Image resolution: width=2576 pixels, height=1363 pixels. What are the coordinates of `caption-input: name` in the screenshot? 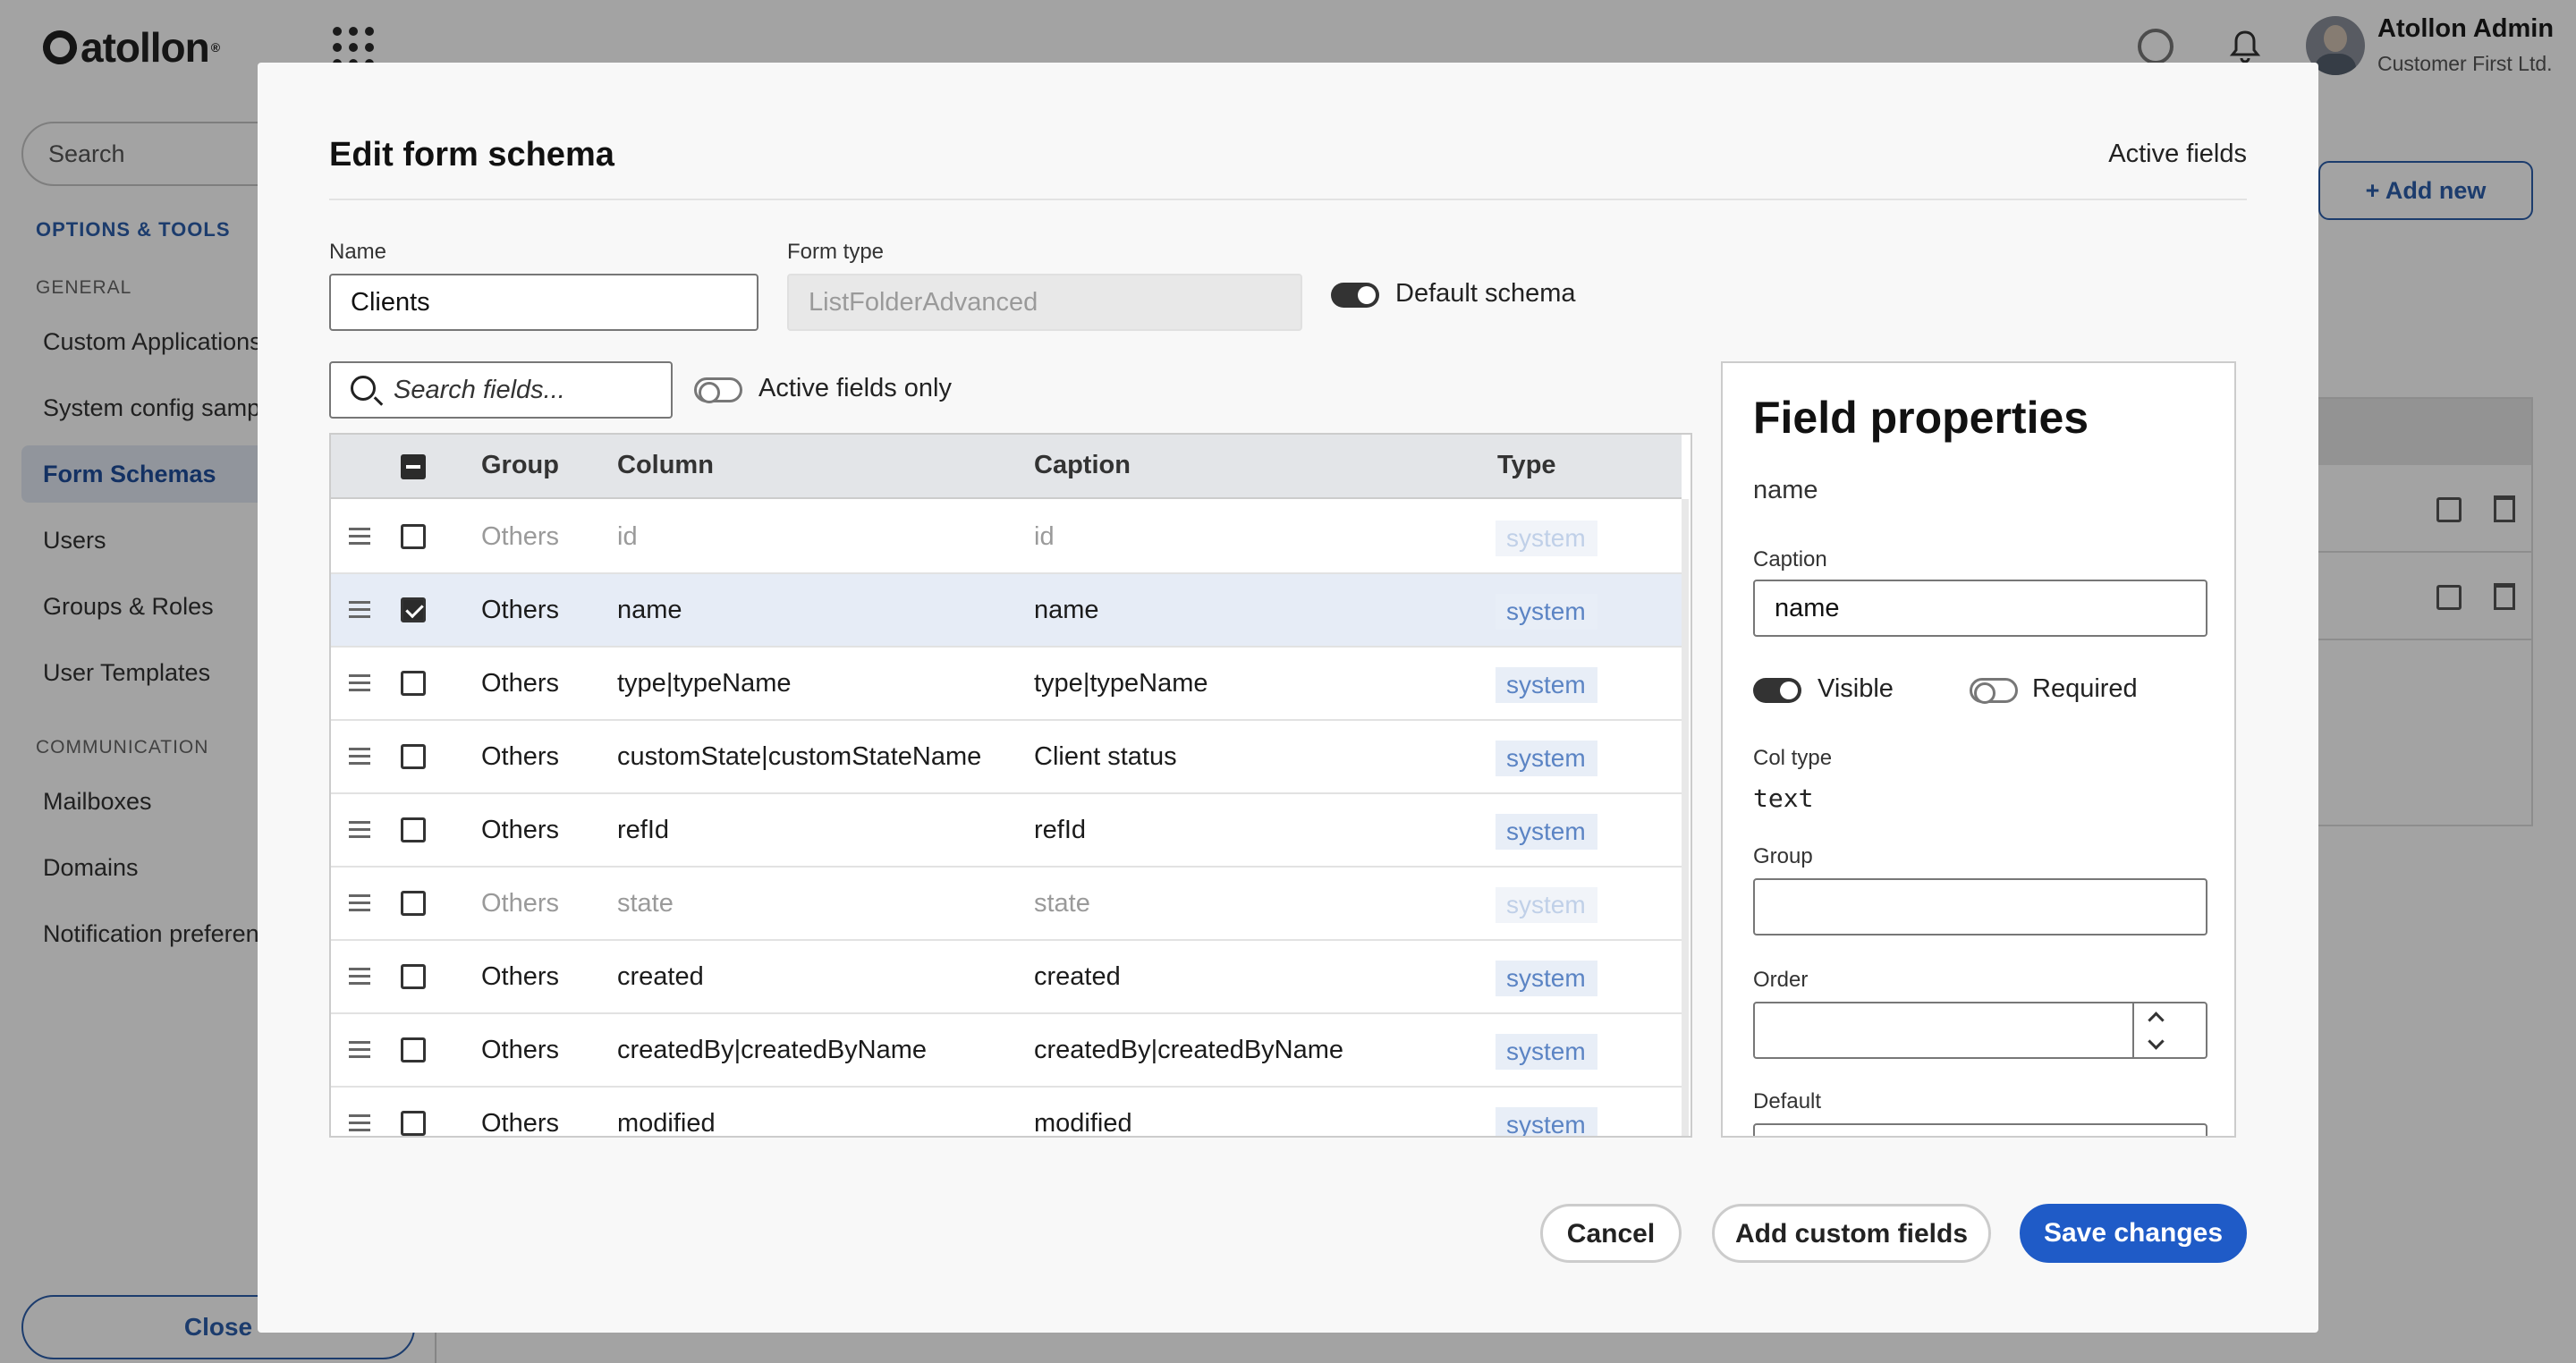 It's located at (1980, 609).